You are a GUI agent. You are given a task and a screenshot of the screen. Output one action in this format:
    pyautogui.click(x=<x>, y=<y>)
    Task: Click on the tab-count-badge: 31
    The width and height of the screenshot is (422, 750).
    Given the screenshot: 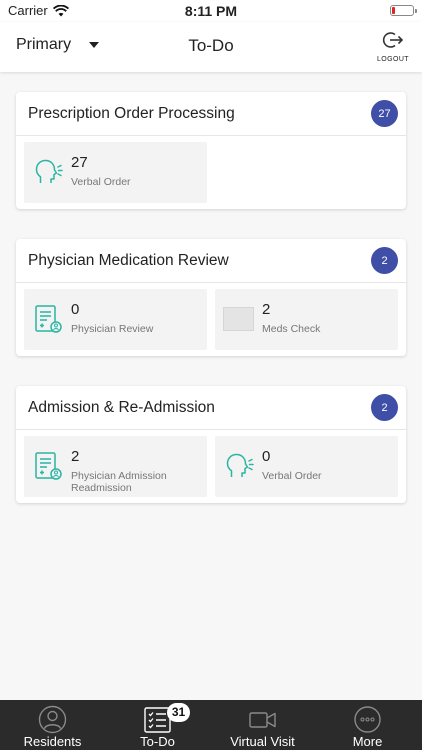 What is the action you would take?
    pyautogui.click(x=178, y=712)
    